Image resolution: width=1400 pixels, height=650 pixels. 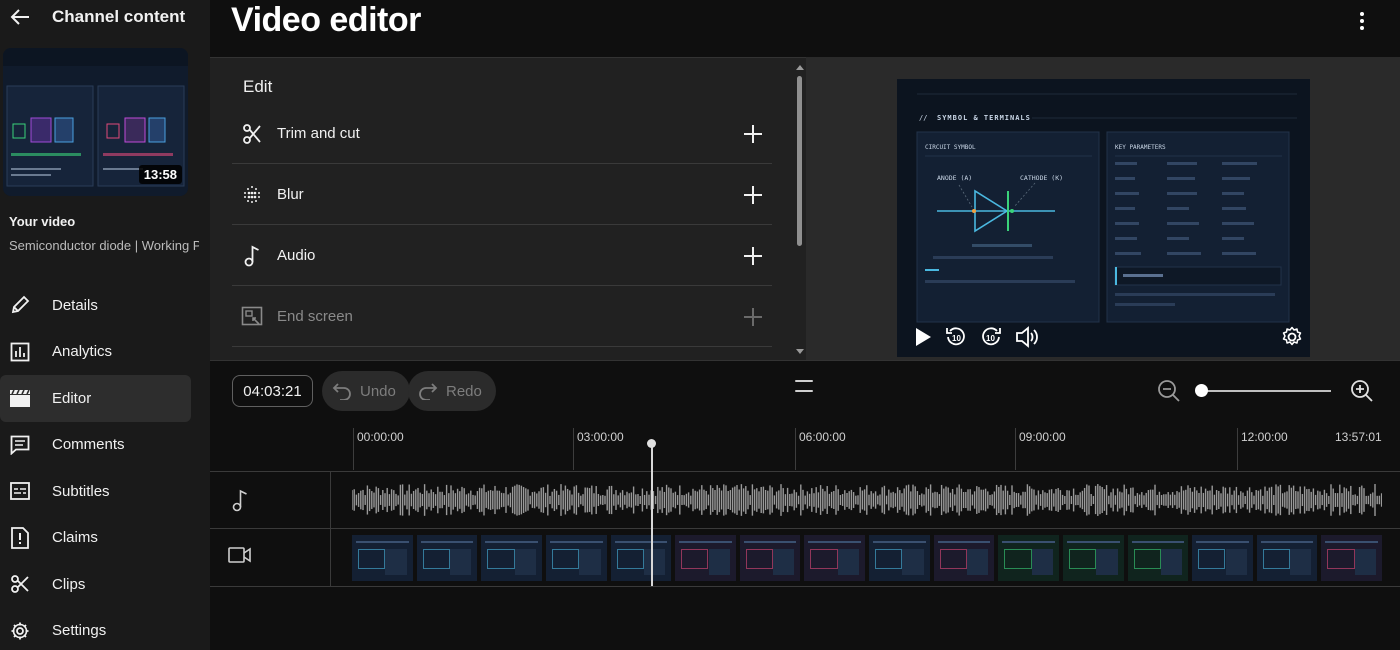 I want to click on edit-item-label: Audio, so click(x=296, y=255).